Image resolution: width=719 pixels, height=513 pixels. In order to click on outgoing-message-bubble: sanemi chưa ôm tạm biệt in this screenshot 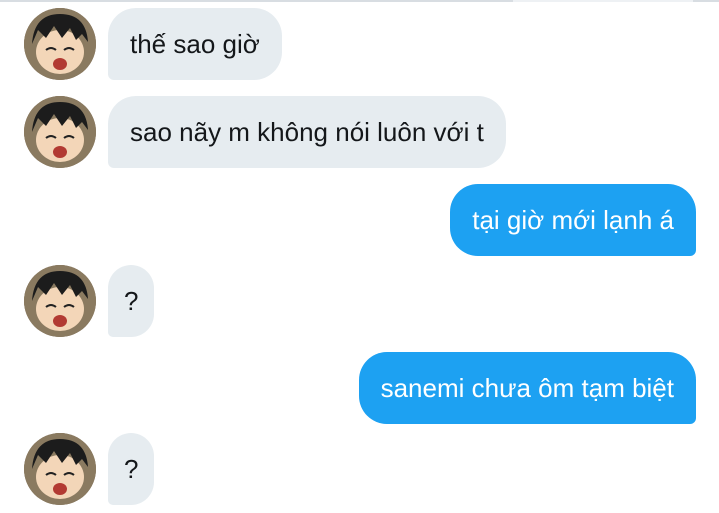, I will do `click(527, 388)`.